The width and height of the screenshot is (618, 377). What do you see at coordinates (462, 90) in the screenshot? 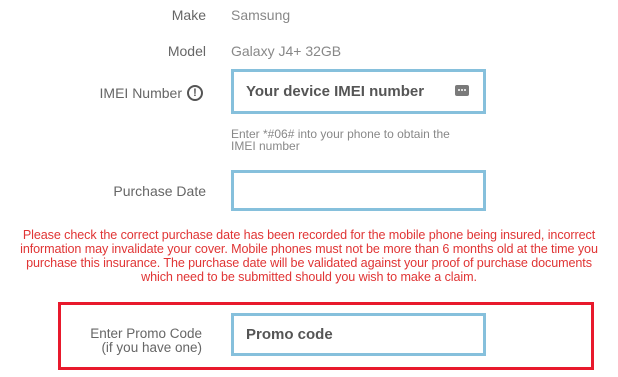
I see `keypad-icon` at bounding box center [462, 90].